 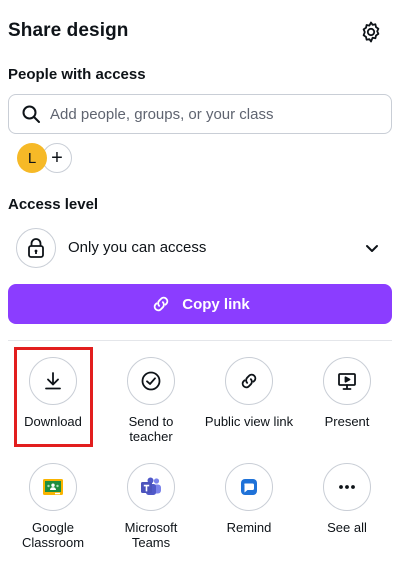 I want to click on present-option: Present, so click(x=347, y=393).